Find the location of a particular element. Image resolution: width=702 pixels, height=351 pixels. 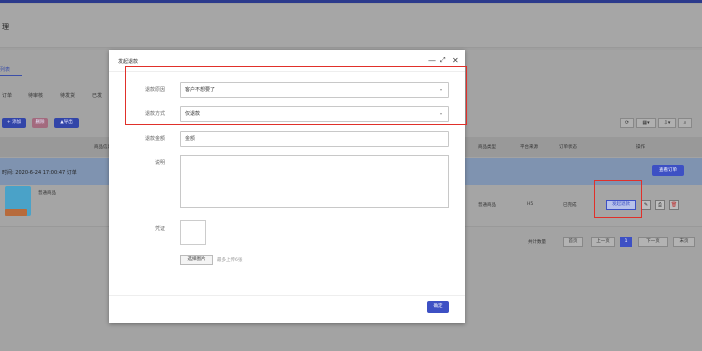

col-header-product-type: 商品类型 is located at coordinates (487, 147).